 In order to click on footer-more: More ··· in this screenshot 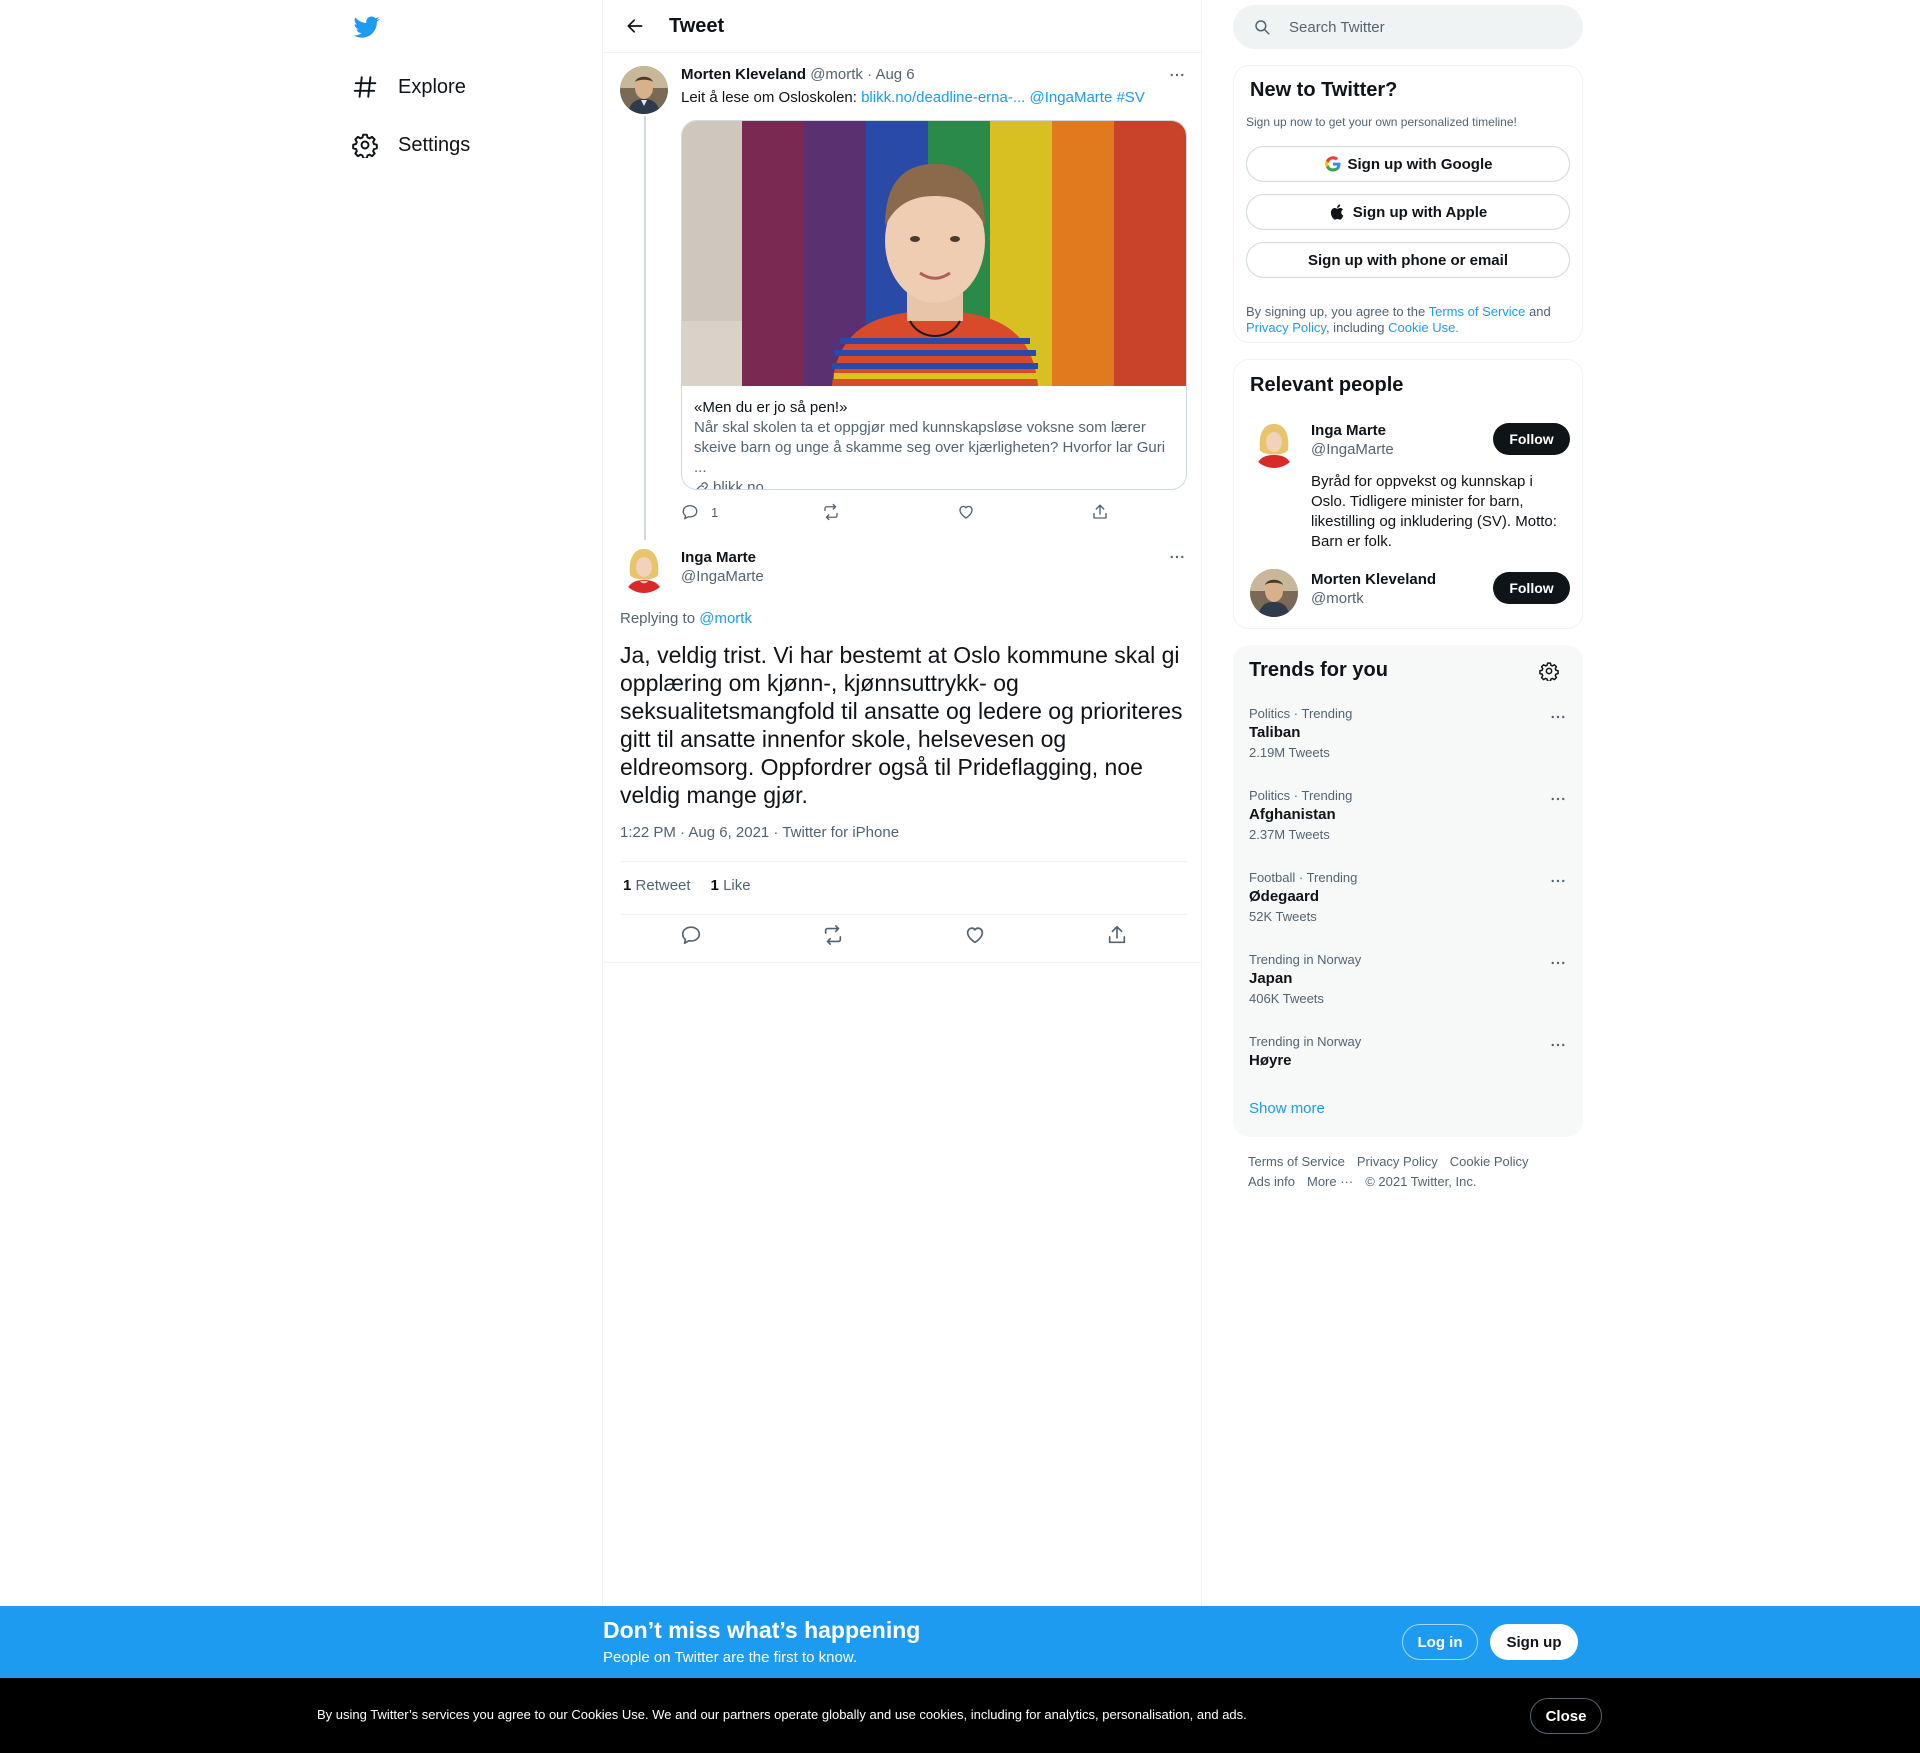, I will do `click(1330, 1181)`.